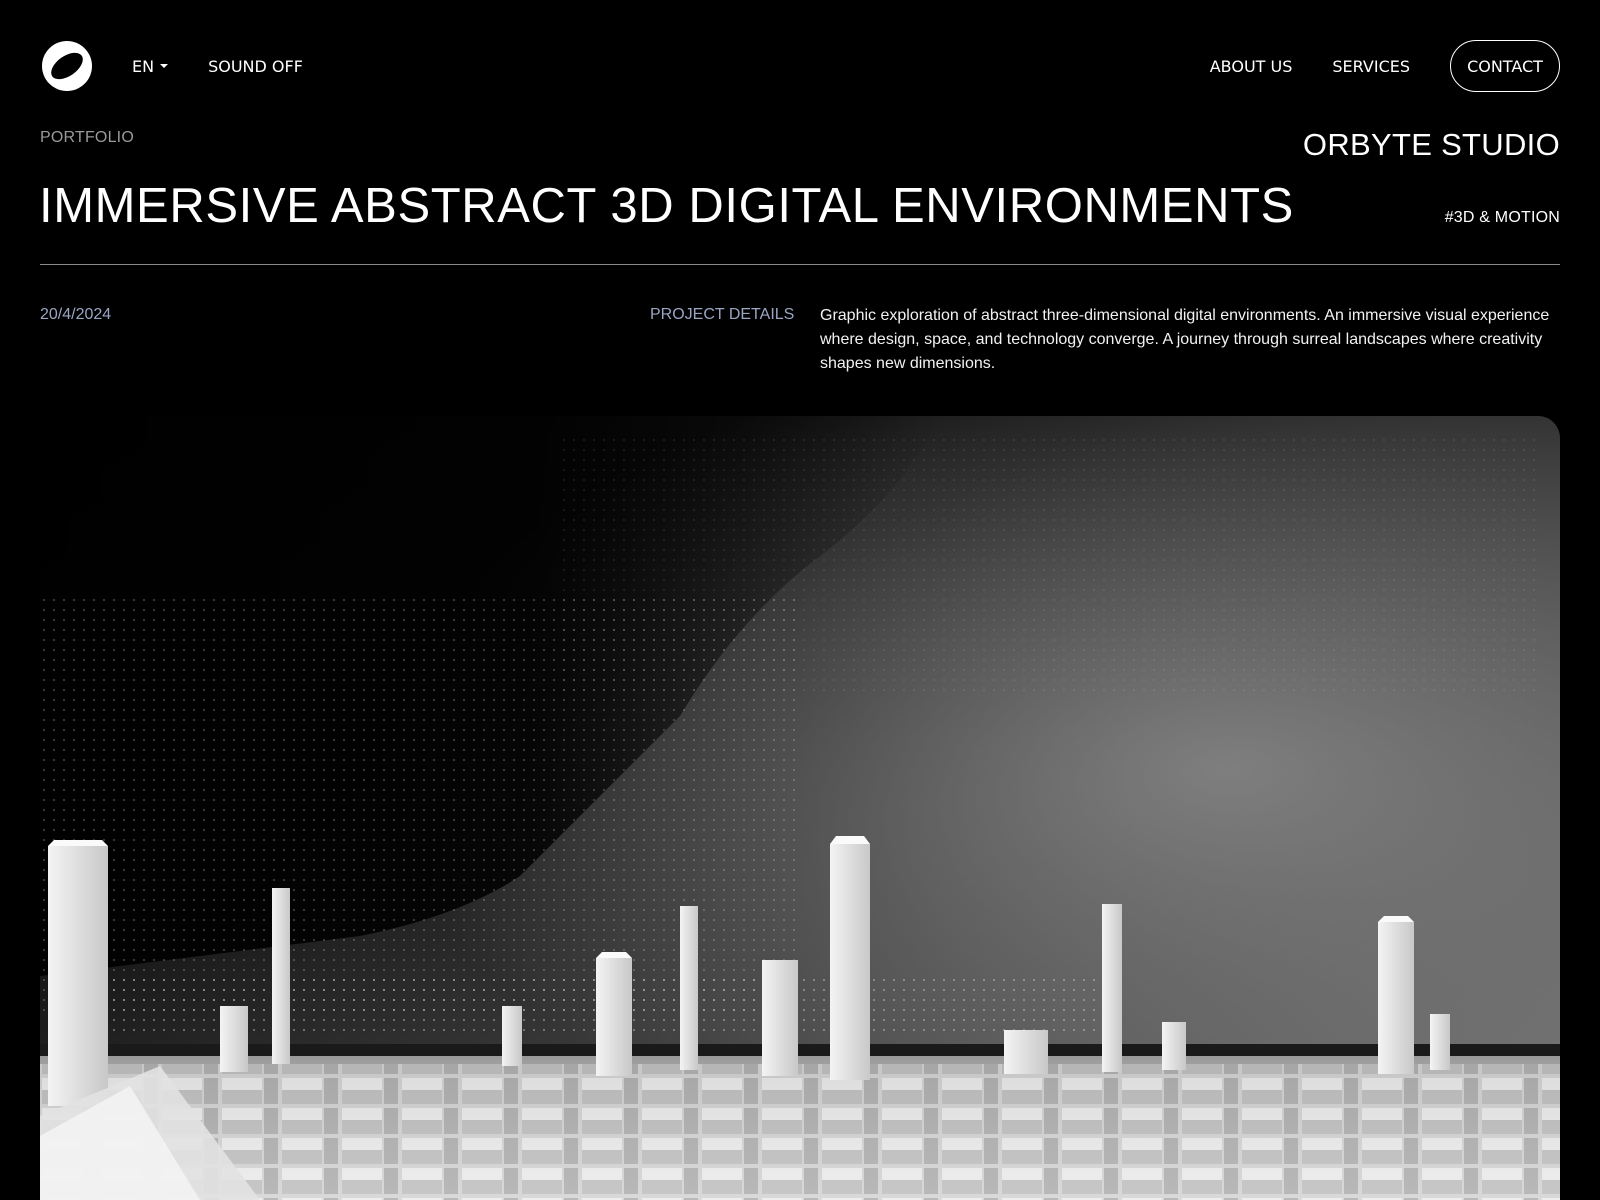  I want to click on main-nav: ABOUT US SERVICES CONTACT, so click(1365, 66).